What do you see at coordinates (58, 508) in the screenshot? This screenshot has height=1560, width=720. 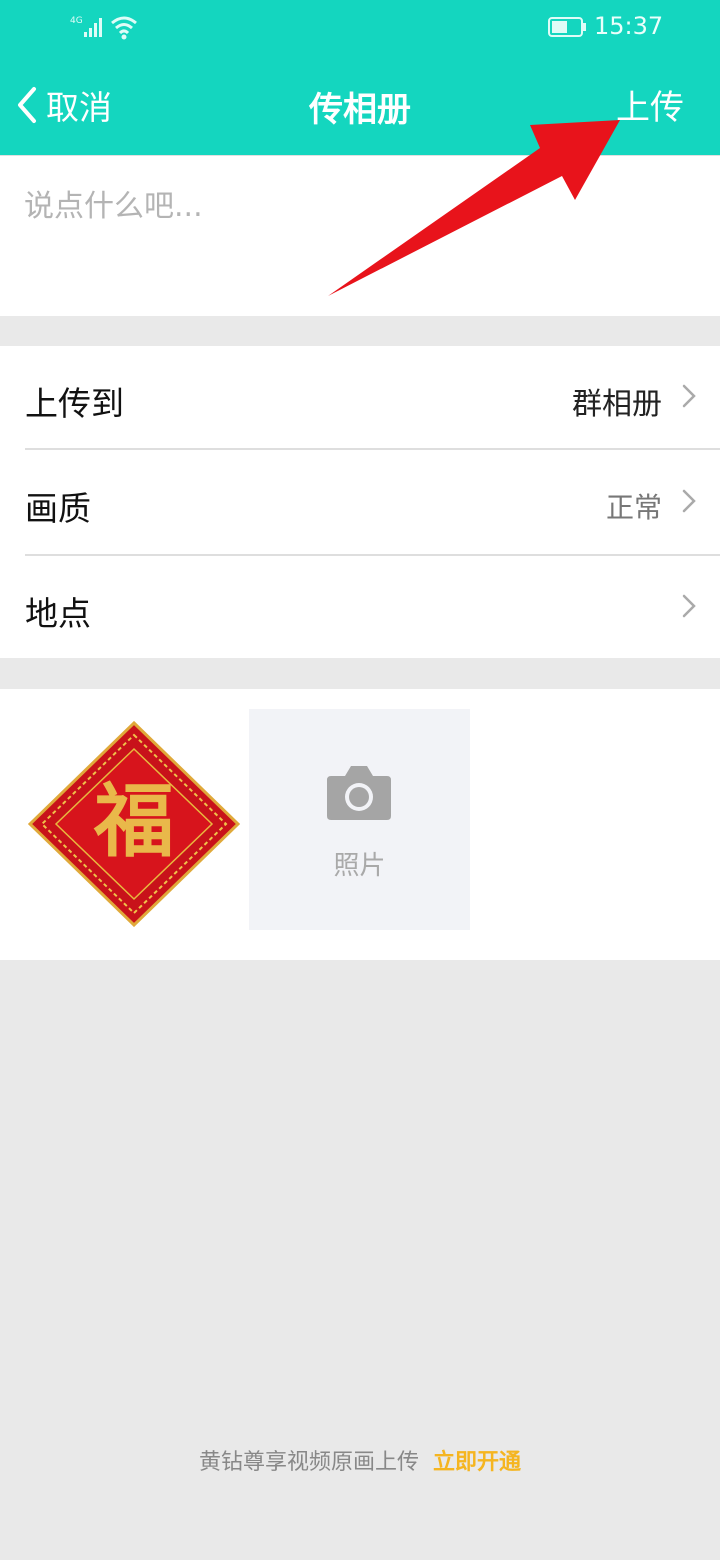 I see `quality-label: 画质` at bounding box center [58, 508].